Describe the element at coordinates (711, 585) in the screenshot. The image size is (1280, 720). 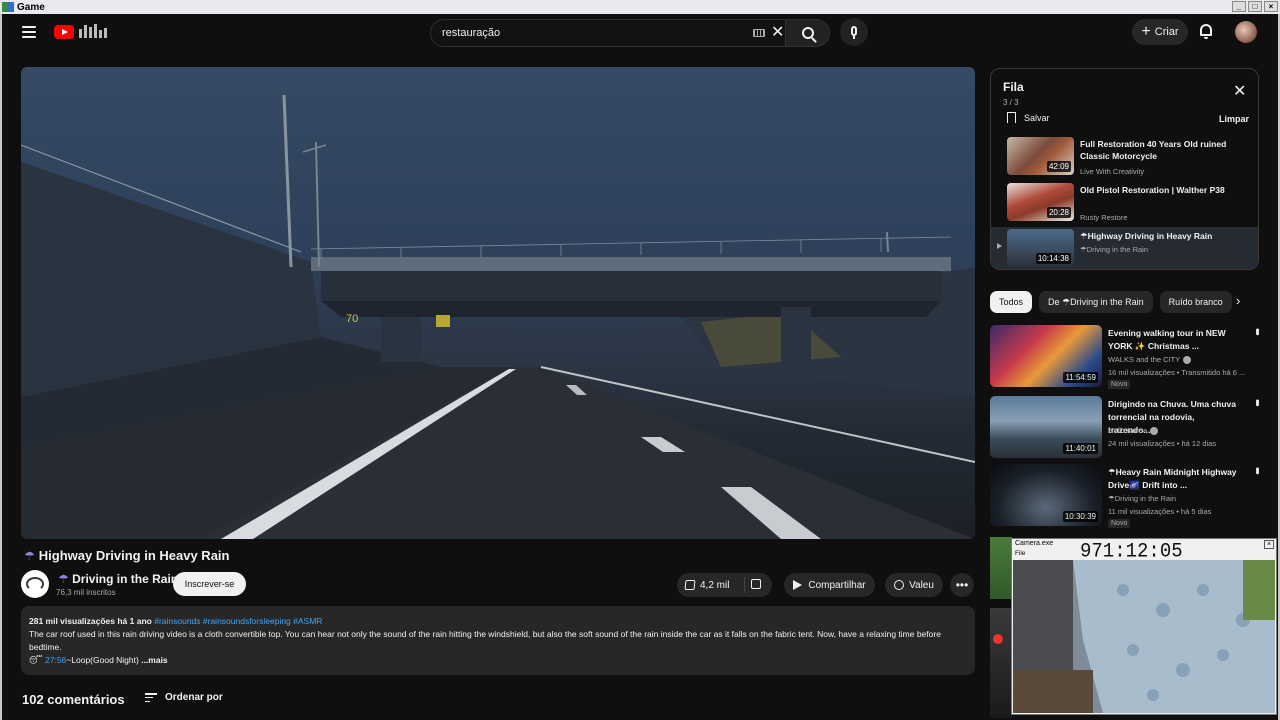
I see `like-button: 4,2 mil` at that location.